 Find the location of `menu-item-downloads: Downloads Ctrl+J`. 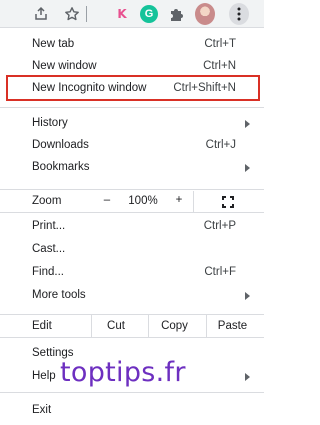

menu-item-downloads: Downloads Ctrl+J is located at coordinates (129, 146).